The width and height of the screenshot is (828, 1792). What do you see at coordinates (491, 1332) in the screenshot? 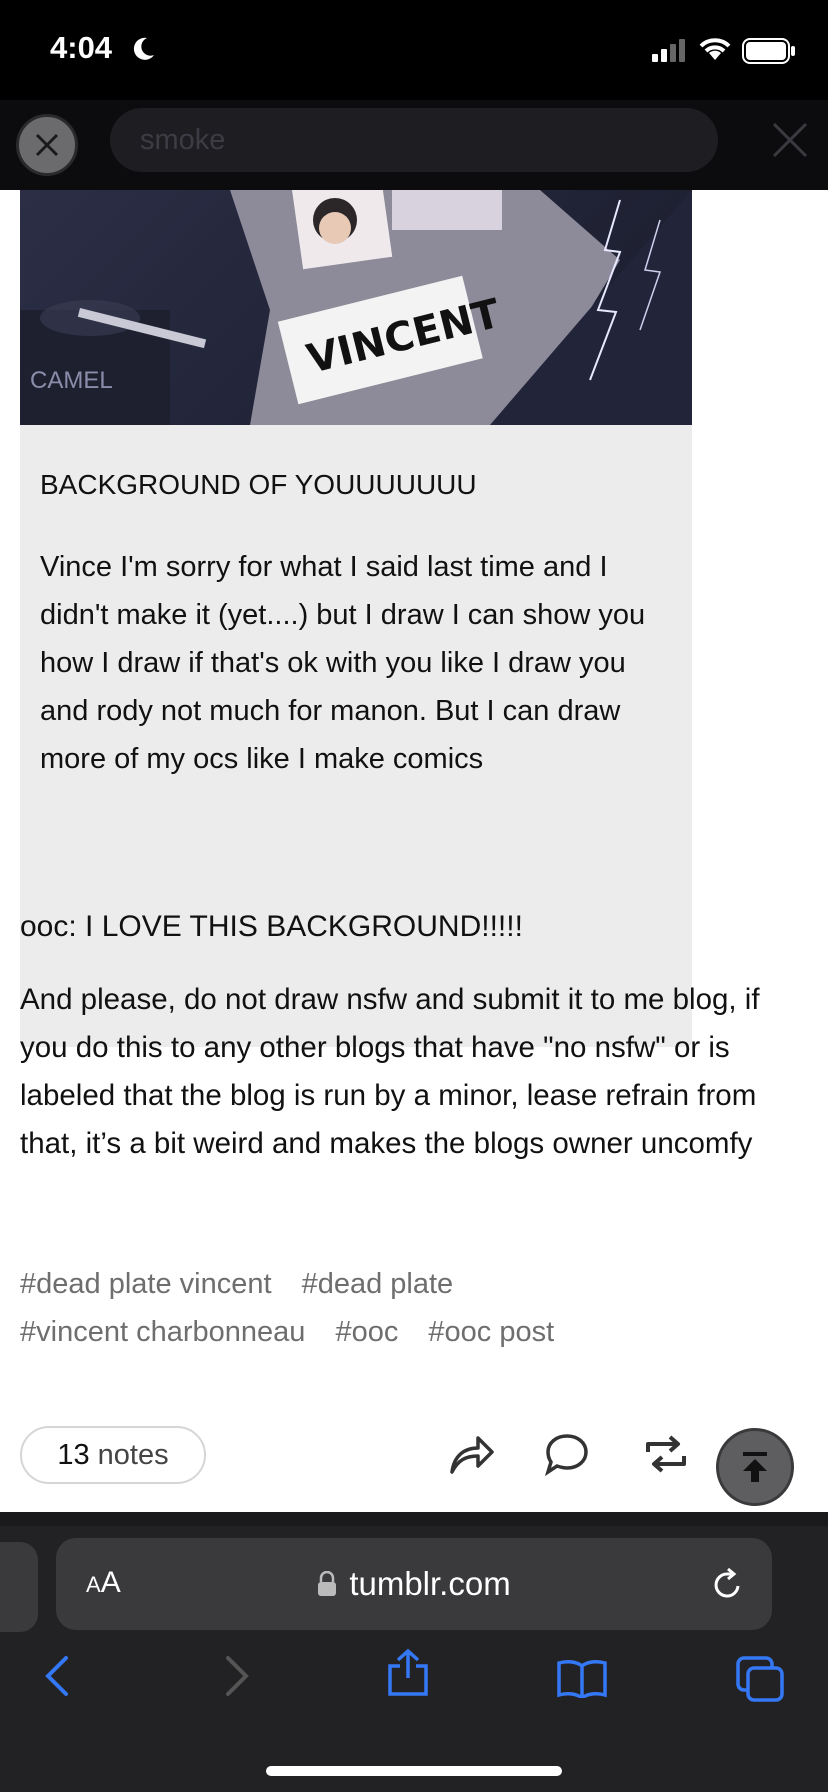
I see `tag-link: #ooc post` at bounding box center [491, 1332].